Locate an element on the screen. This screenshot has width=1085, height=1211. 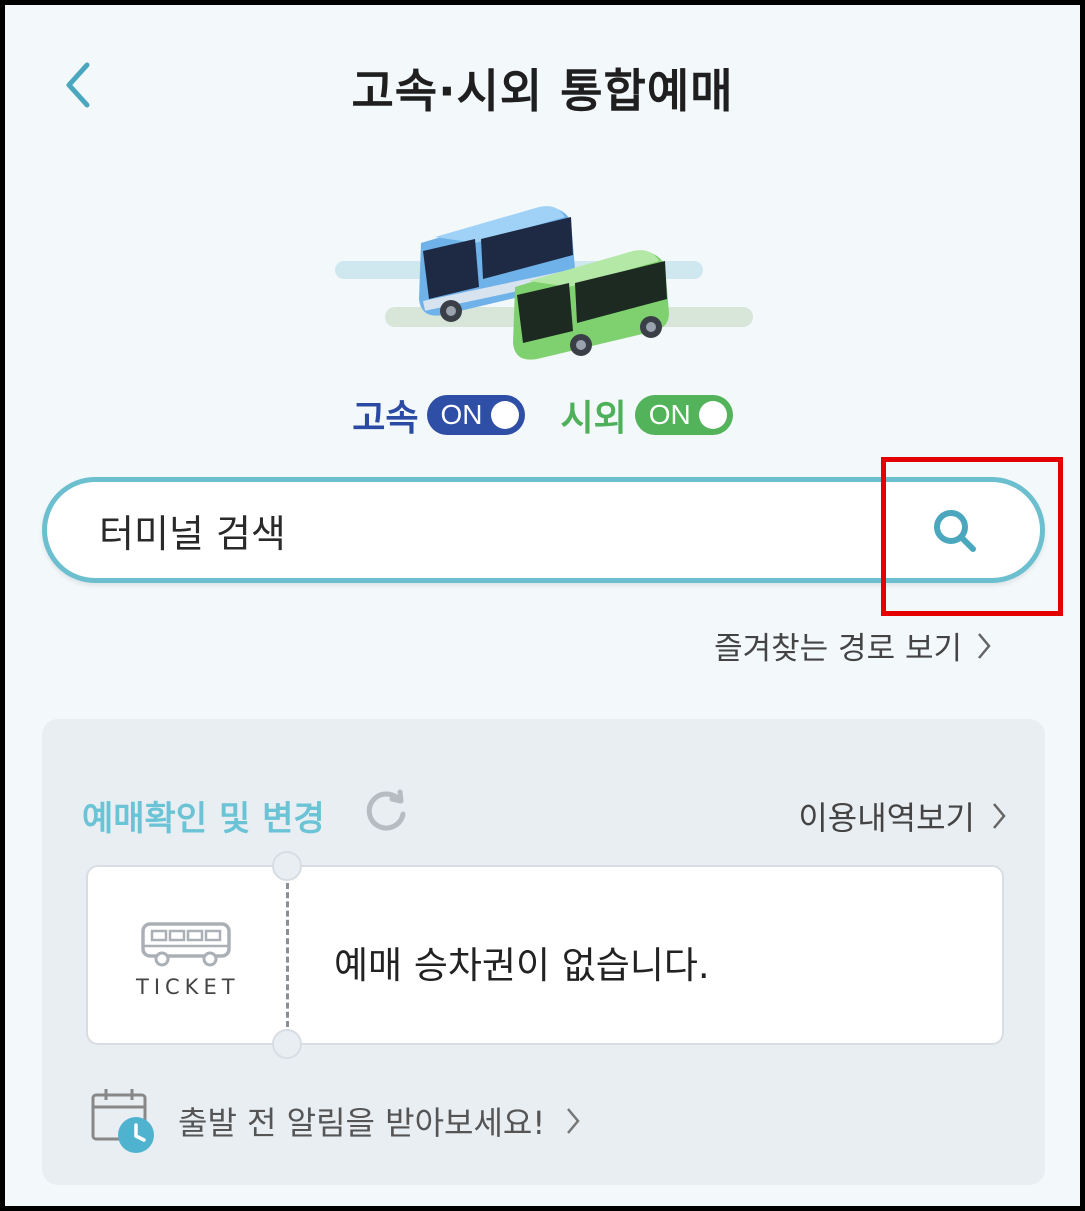
usage-history-link: 이용내역보기 is located at coordinates (902, 816).